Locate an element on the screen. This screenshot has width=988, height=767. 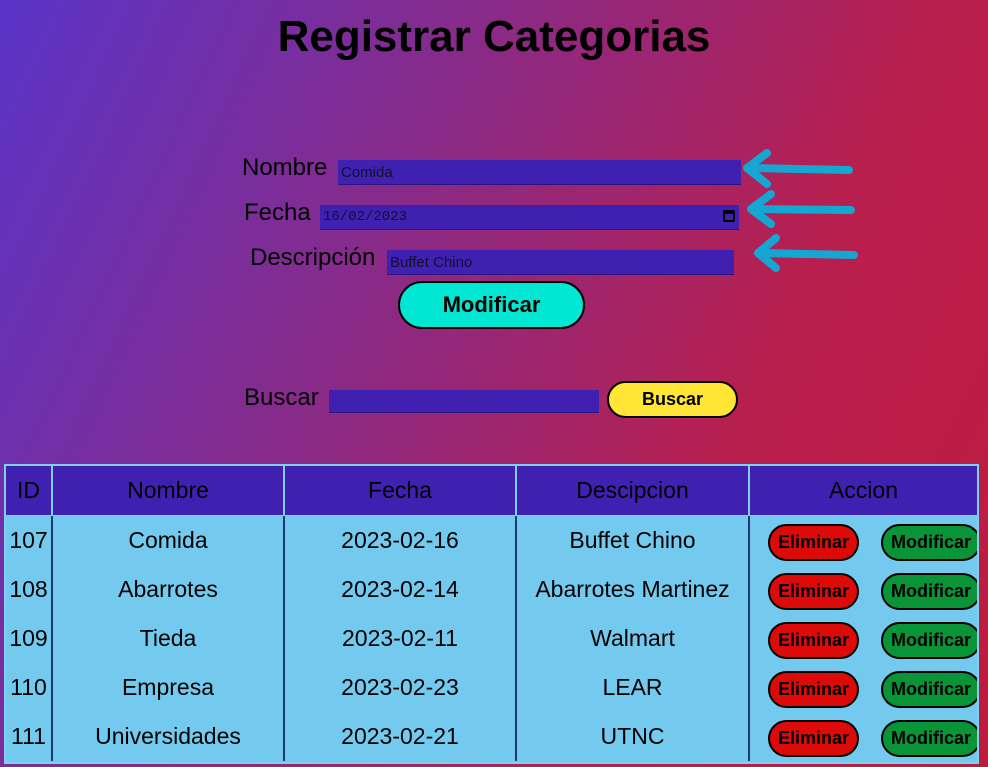
descripcion-label: Descripción is located at coordinates (313, 257).